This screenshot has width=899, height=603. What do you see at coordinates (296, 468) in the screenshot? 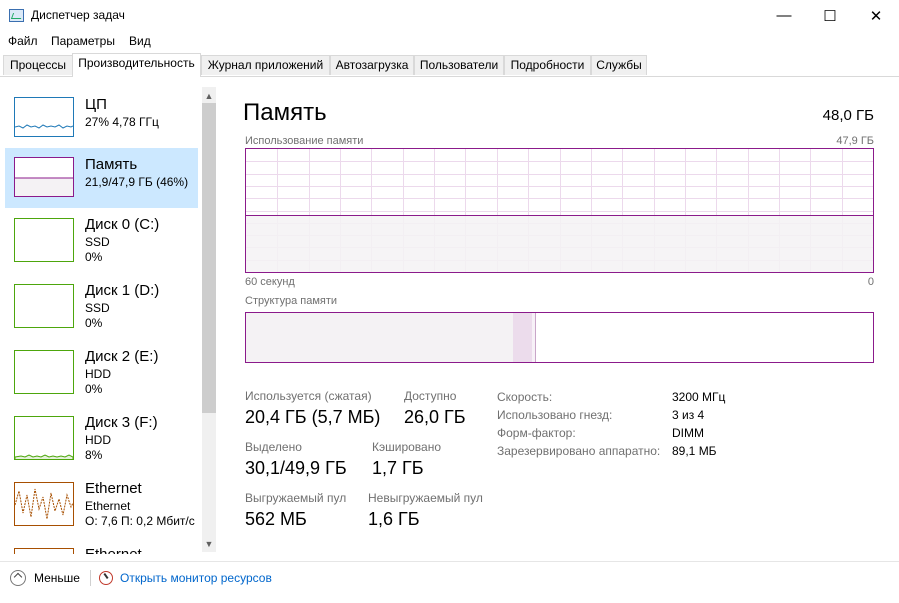
I see `stat-committed-value: 30,1/49,9 ГБ` at bounding box center [296, 468].